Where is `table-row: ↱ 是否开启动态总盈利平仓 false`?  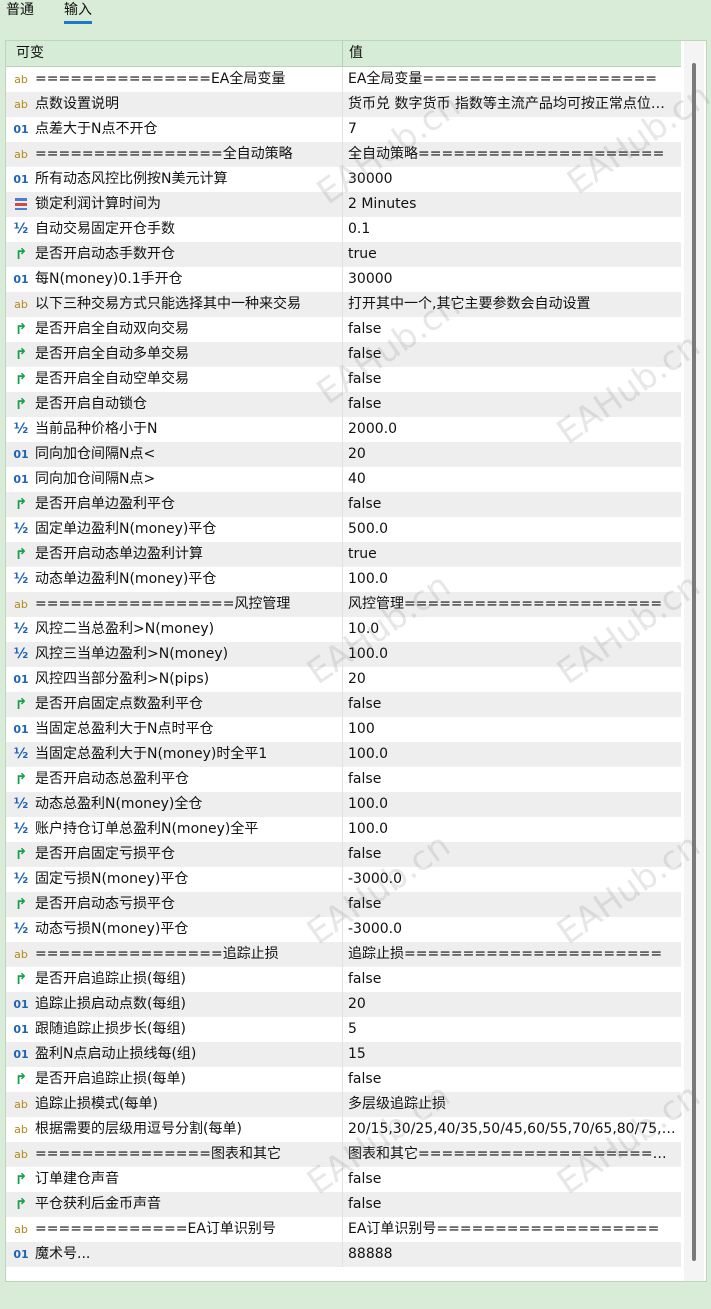
table-row: ↱ 是否开启动态总盈利平仓 false is located at coordinates (343, 779).